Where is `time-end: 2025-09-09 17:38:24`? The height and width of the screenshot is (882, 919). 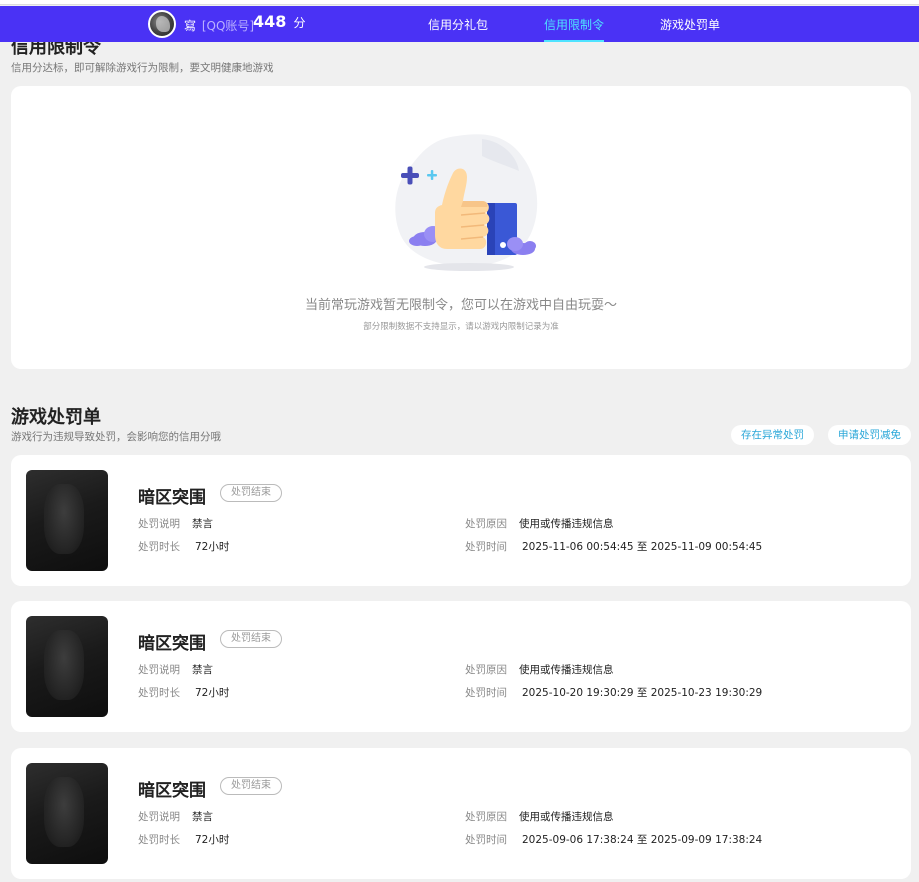
time-end: 2025-09-09 17:38:24 is located at coordinates (706, 840).